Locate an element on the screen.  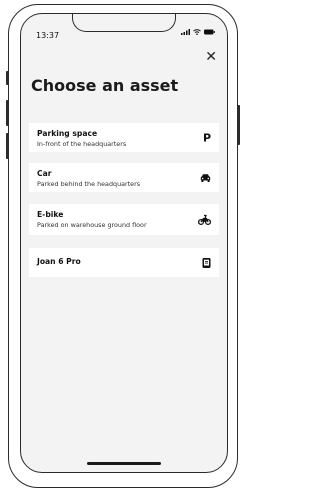
asset-subtitle: In-front of the headquarters is located at coordinates (82, 144).